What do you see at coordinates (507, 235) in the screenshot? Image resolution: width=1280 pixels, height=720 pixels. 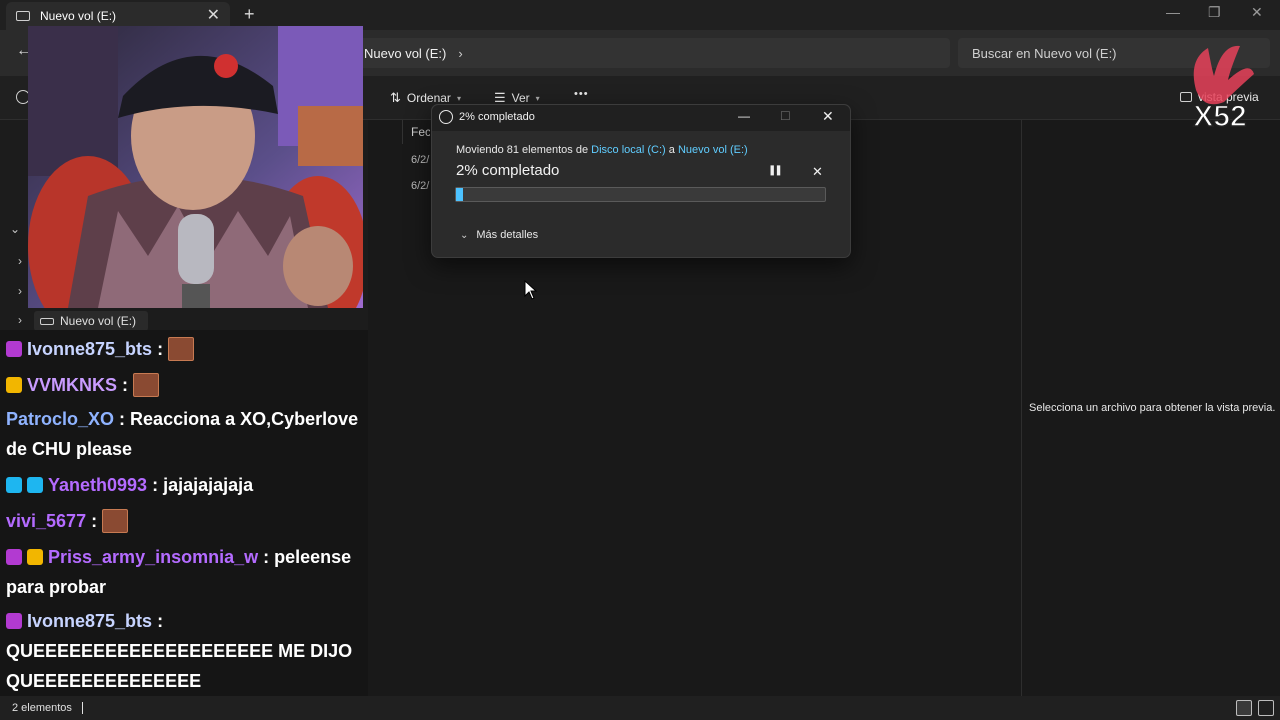 I see `more-details-label: Más detalles` at bounding box center [507, 235].